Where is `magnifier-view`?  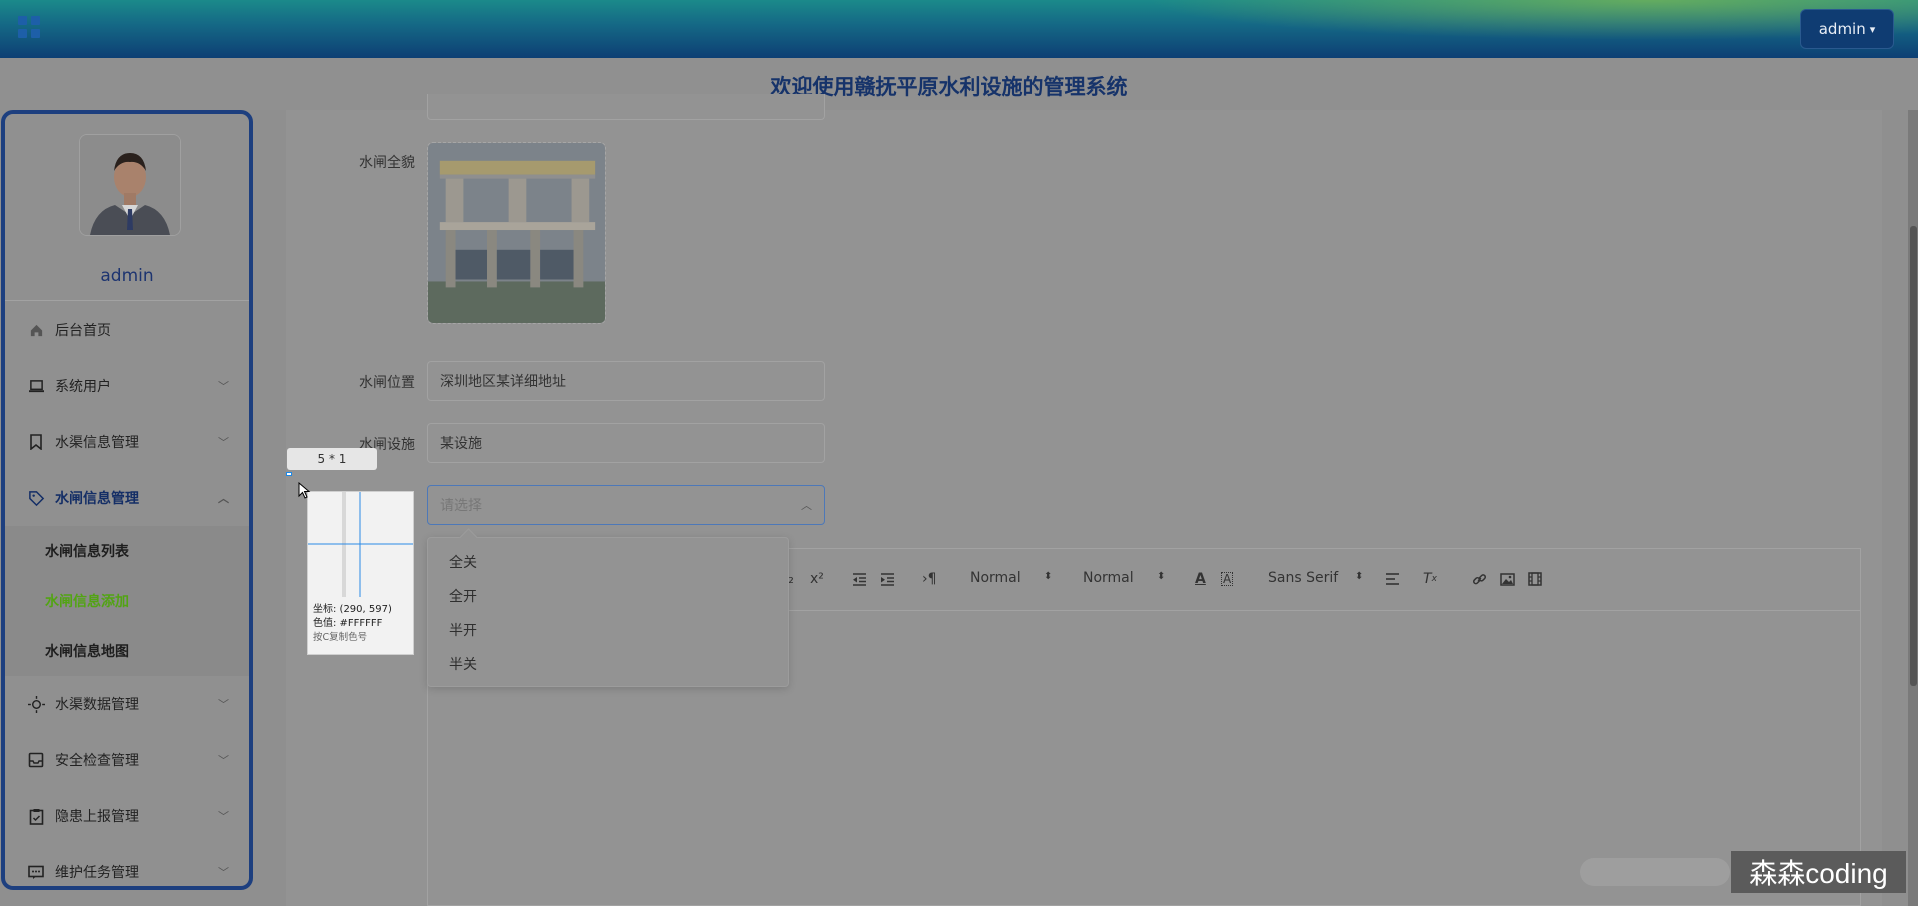
magnifier-view is located at coordinates (360, 544).